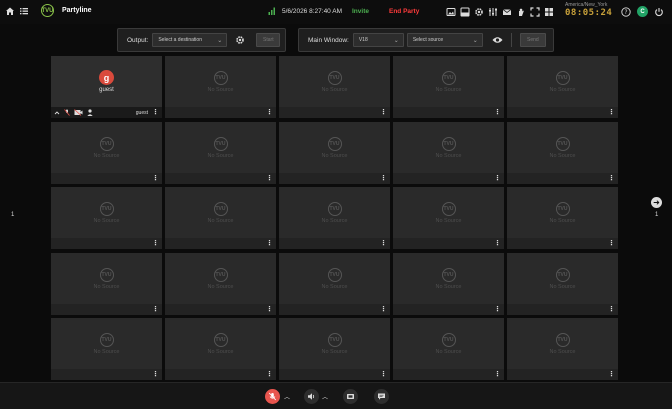  Describe the element at coordinates (444, 40) in the screenshot. I see `source-select: Select source ⌄` at that location.